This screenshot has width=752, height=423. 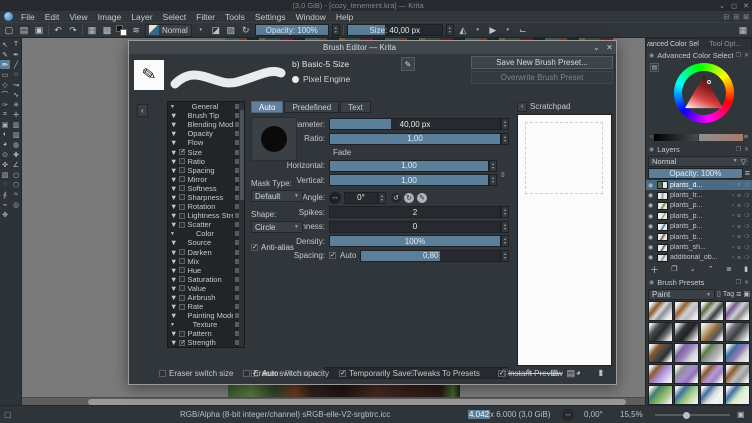 I want to click on canvas-horizontal-scrollbar, so click(x=333, y=401).